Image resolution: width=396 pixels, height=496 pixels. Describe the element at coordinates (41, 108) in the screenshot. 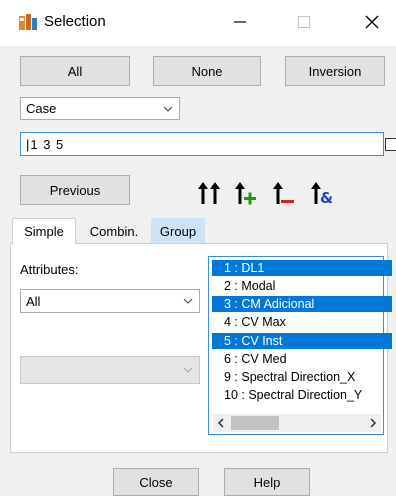

I see `case-select-value: Case` at that location.